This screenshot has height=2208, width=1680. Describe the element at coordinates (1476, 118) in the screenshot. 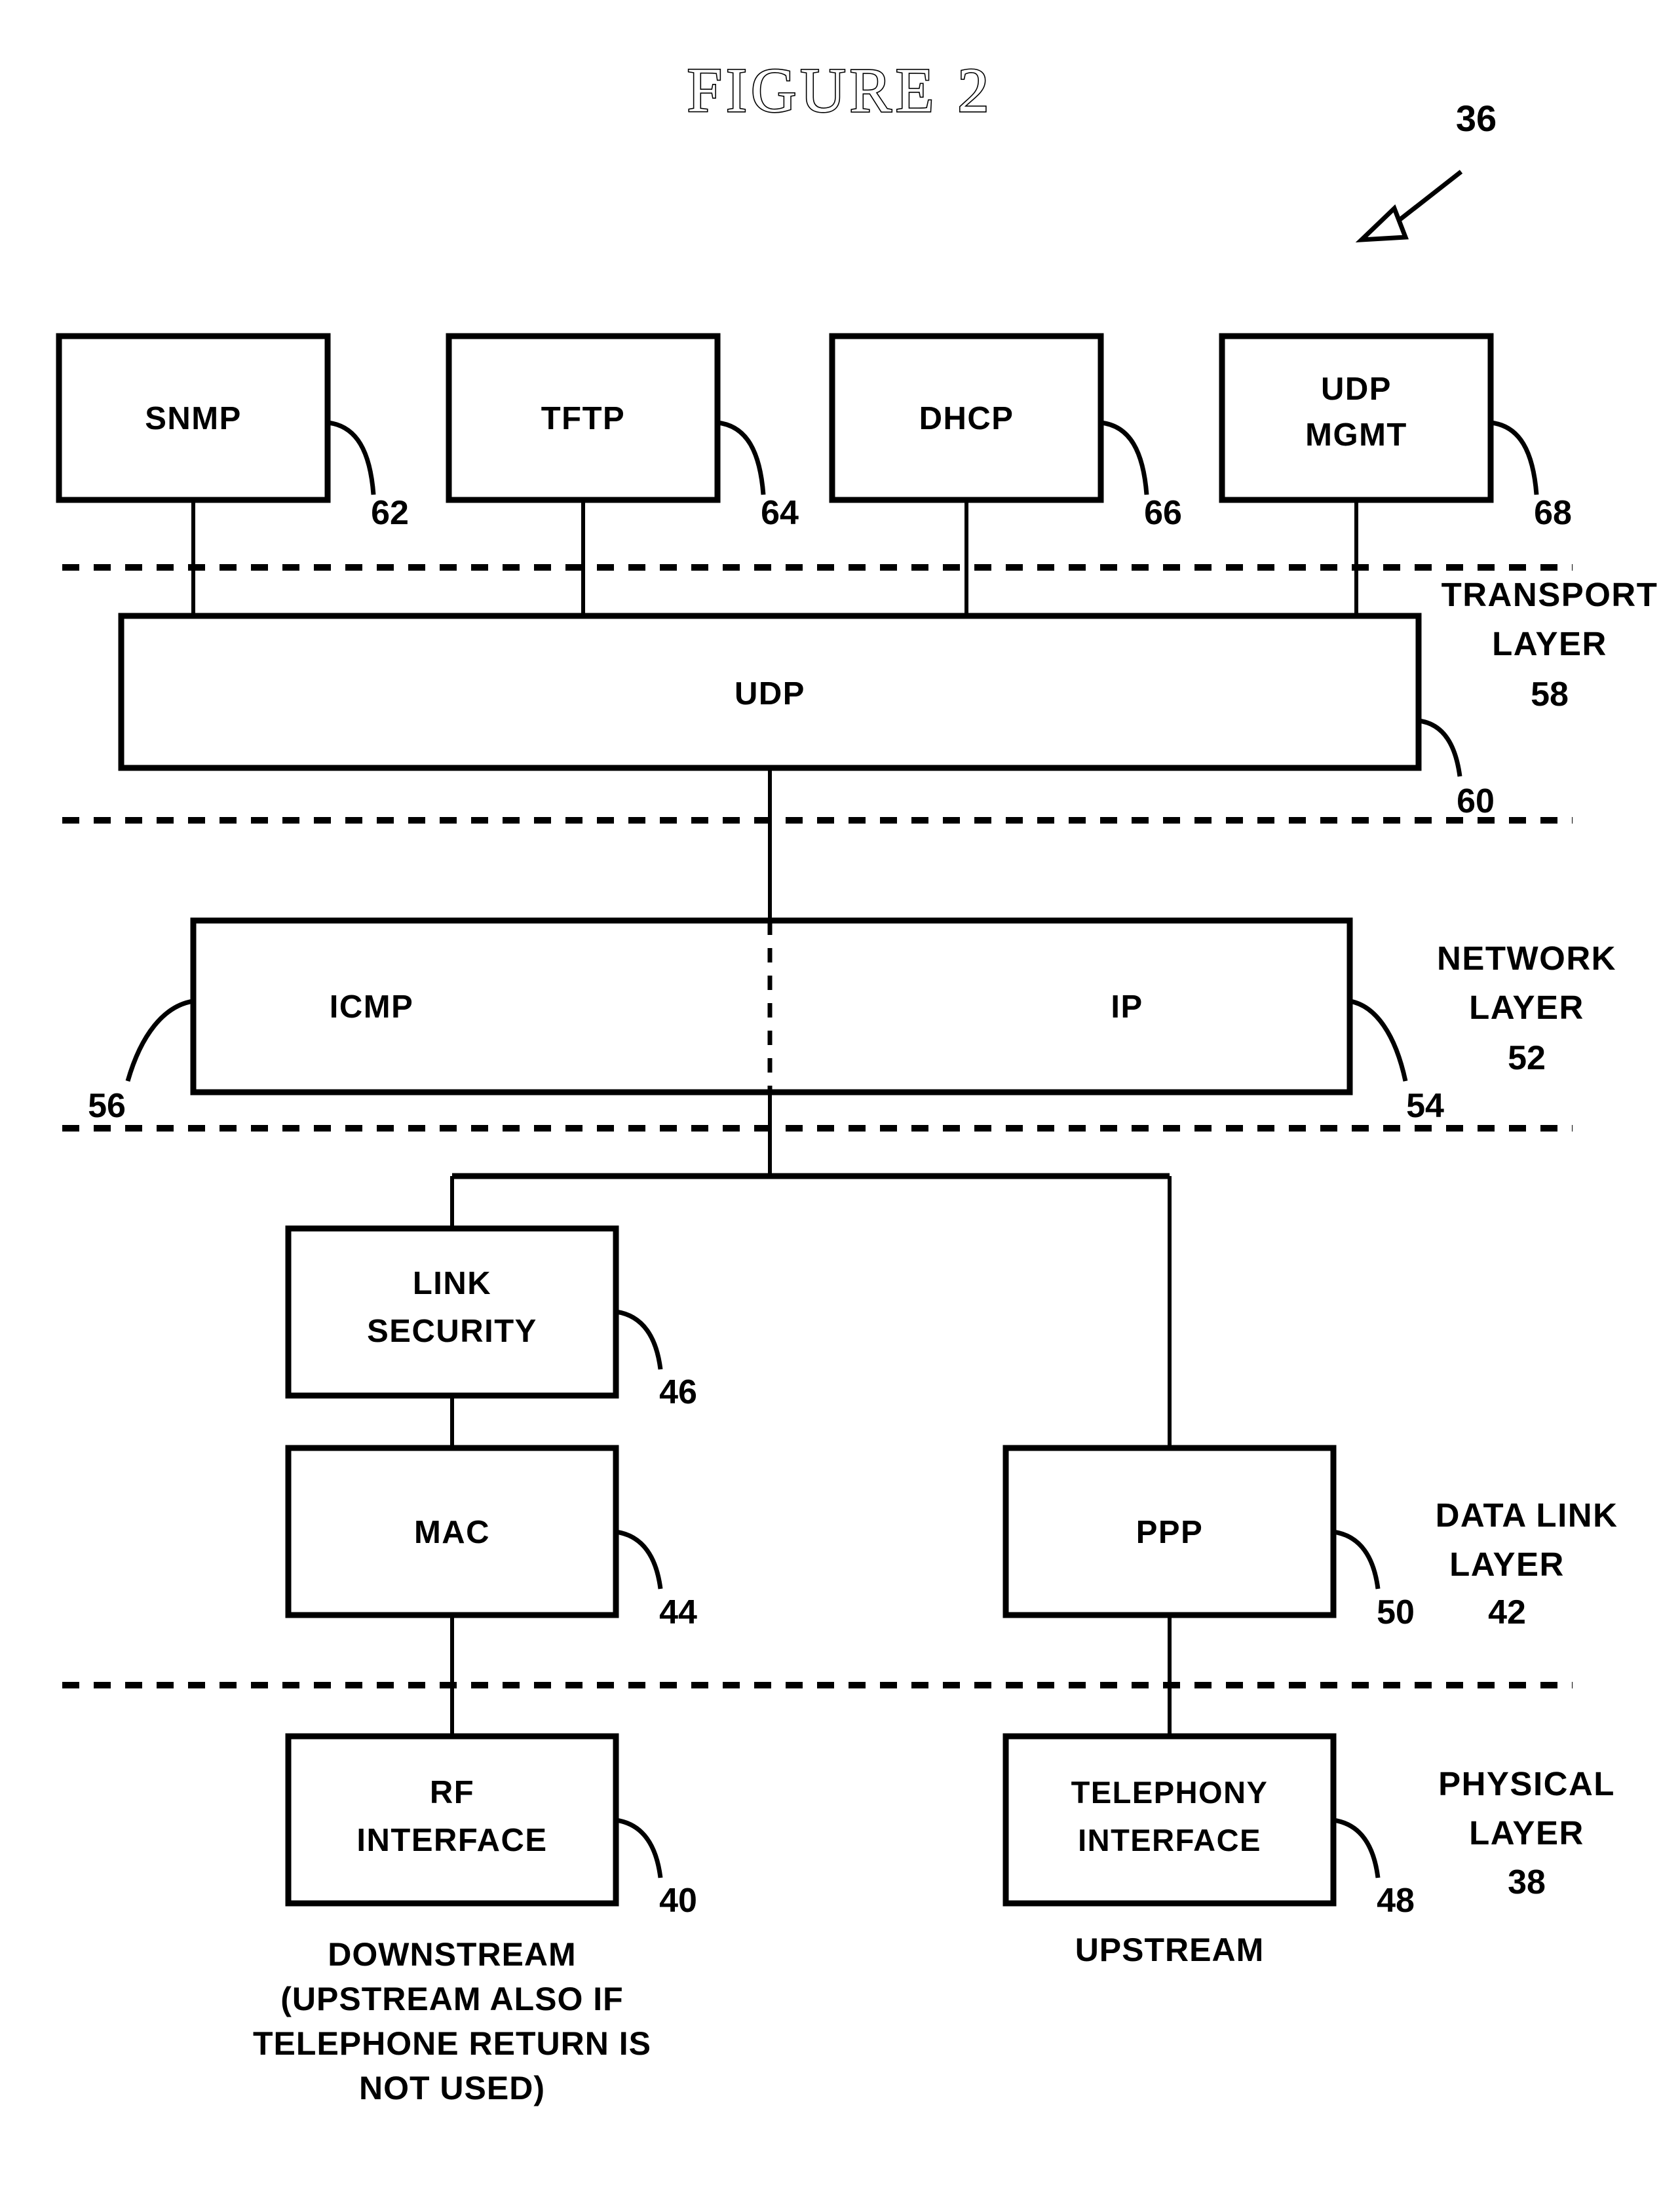

I see `overall-ref-number: 36` at that location.